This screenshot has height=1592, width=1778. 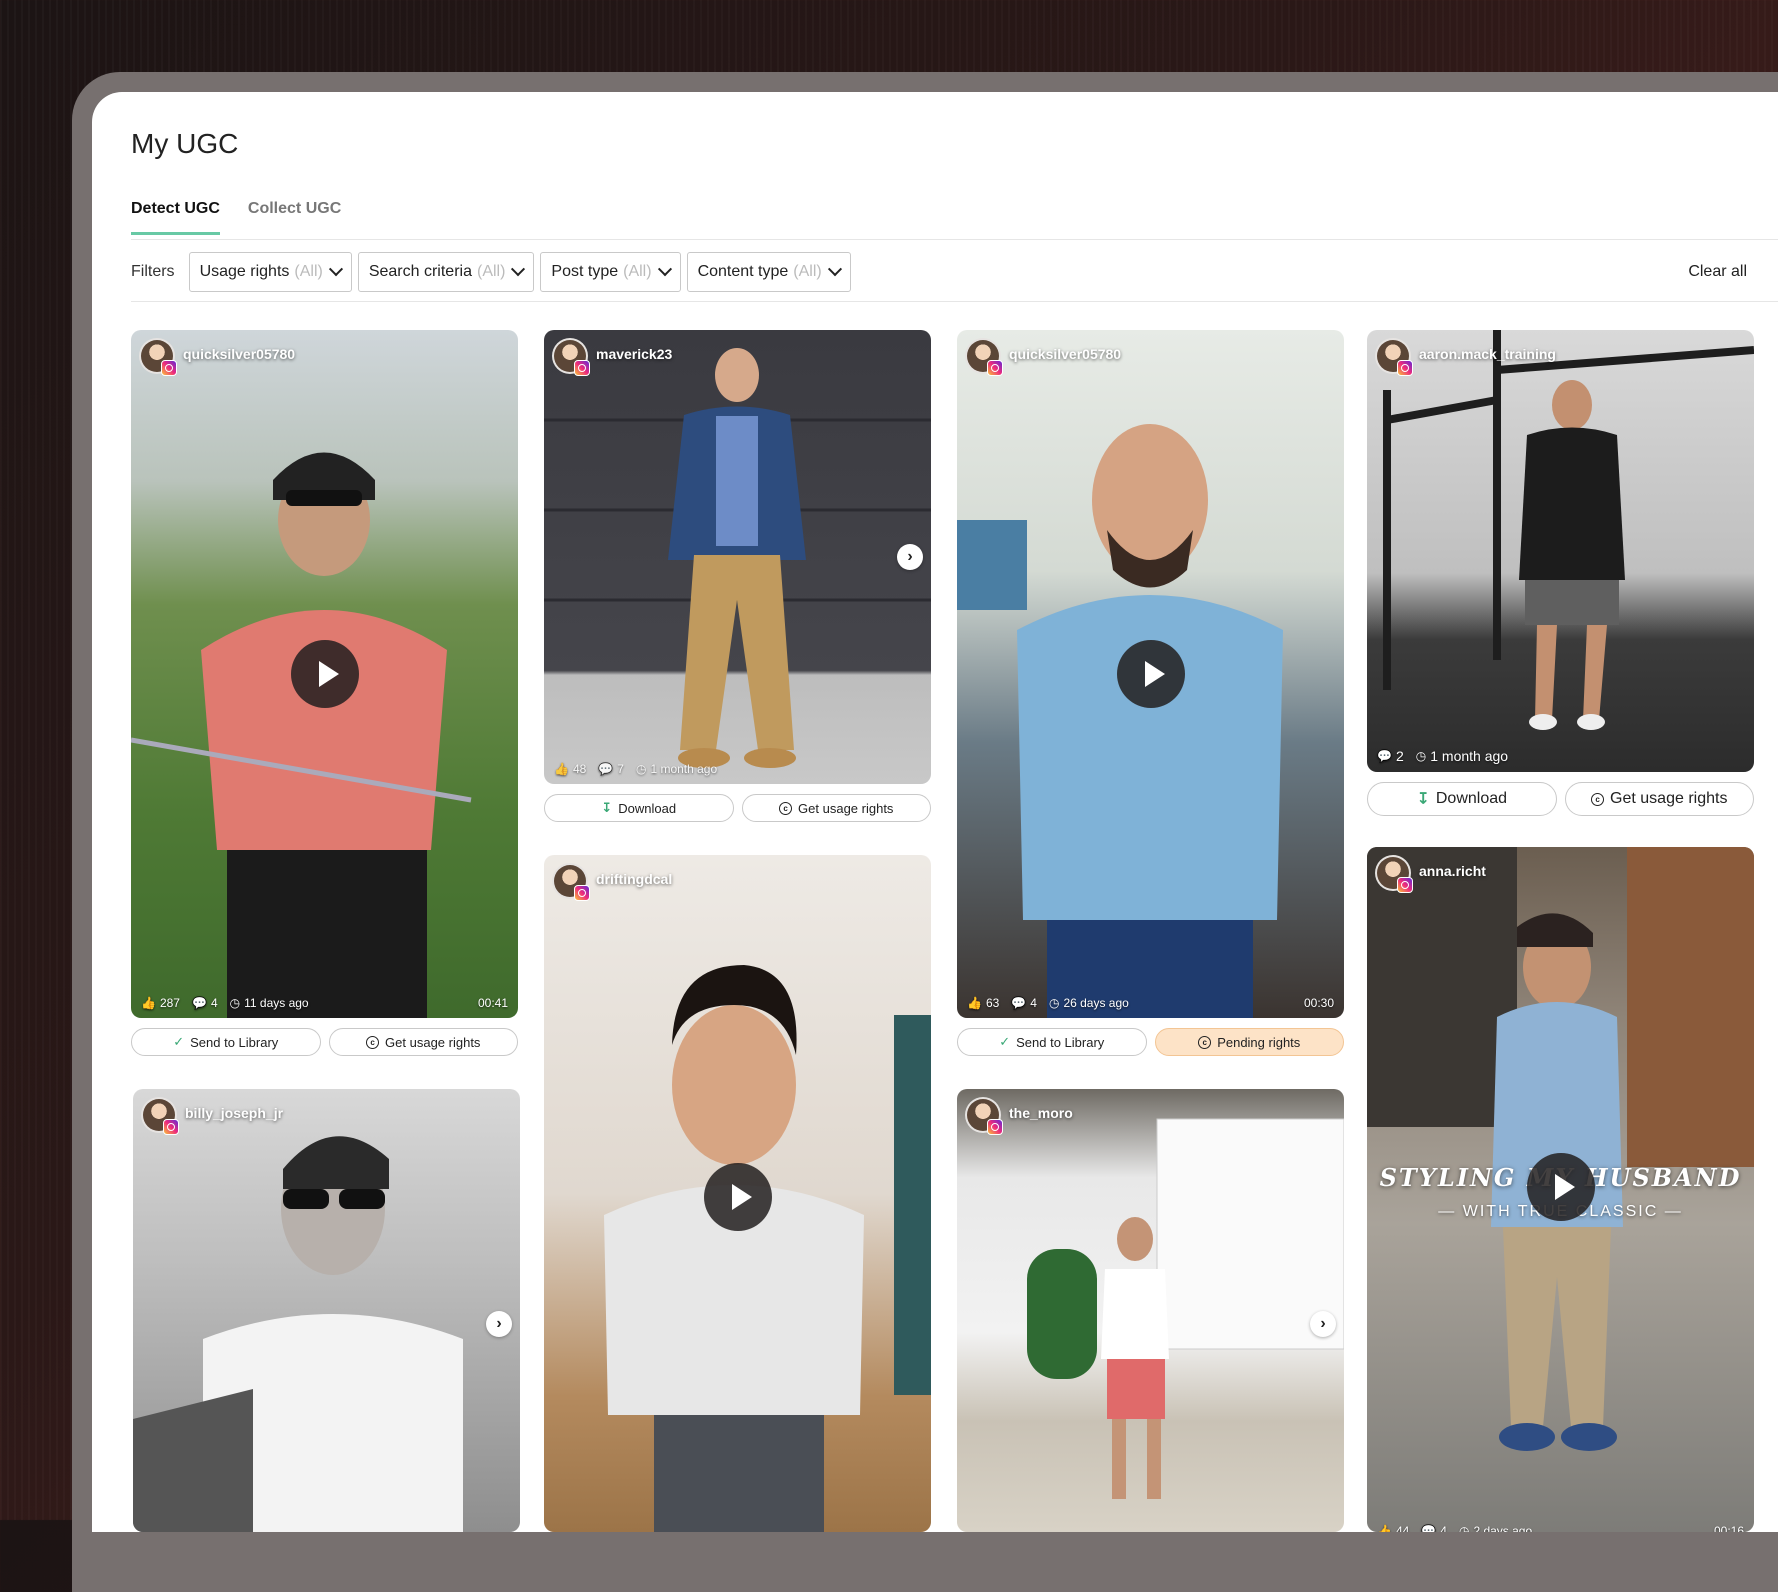 What do you see at coordinates (1717, 272) in the screenshot?
I see `clear-all-button: Clear all` at bounding box center [1717, 272].